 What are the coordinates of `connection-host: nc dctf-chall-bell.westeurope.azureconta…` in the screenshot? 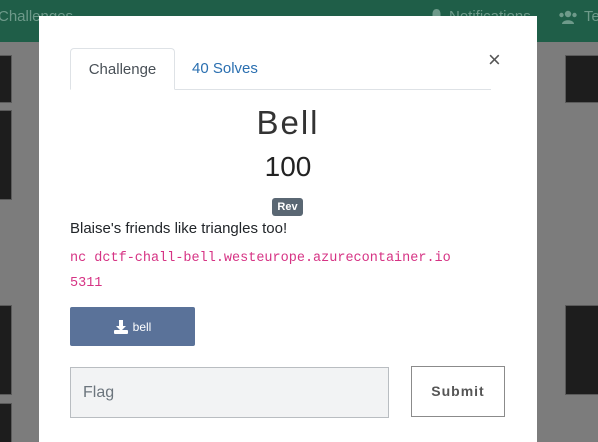 It's located at (260, 258).